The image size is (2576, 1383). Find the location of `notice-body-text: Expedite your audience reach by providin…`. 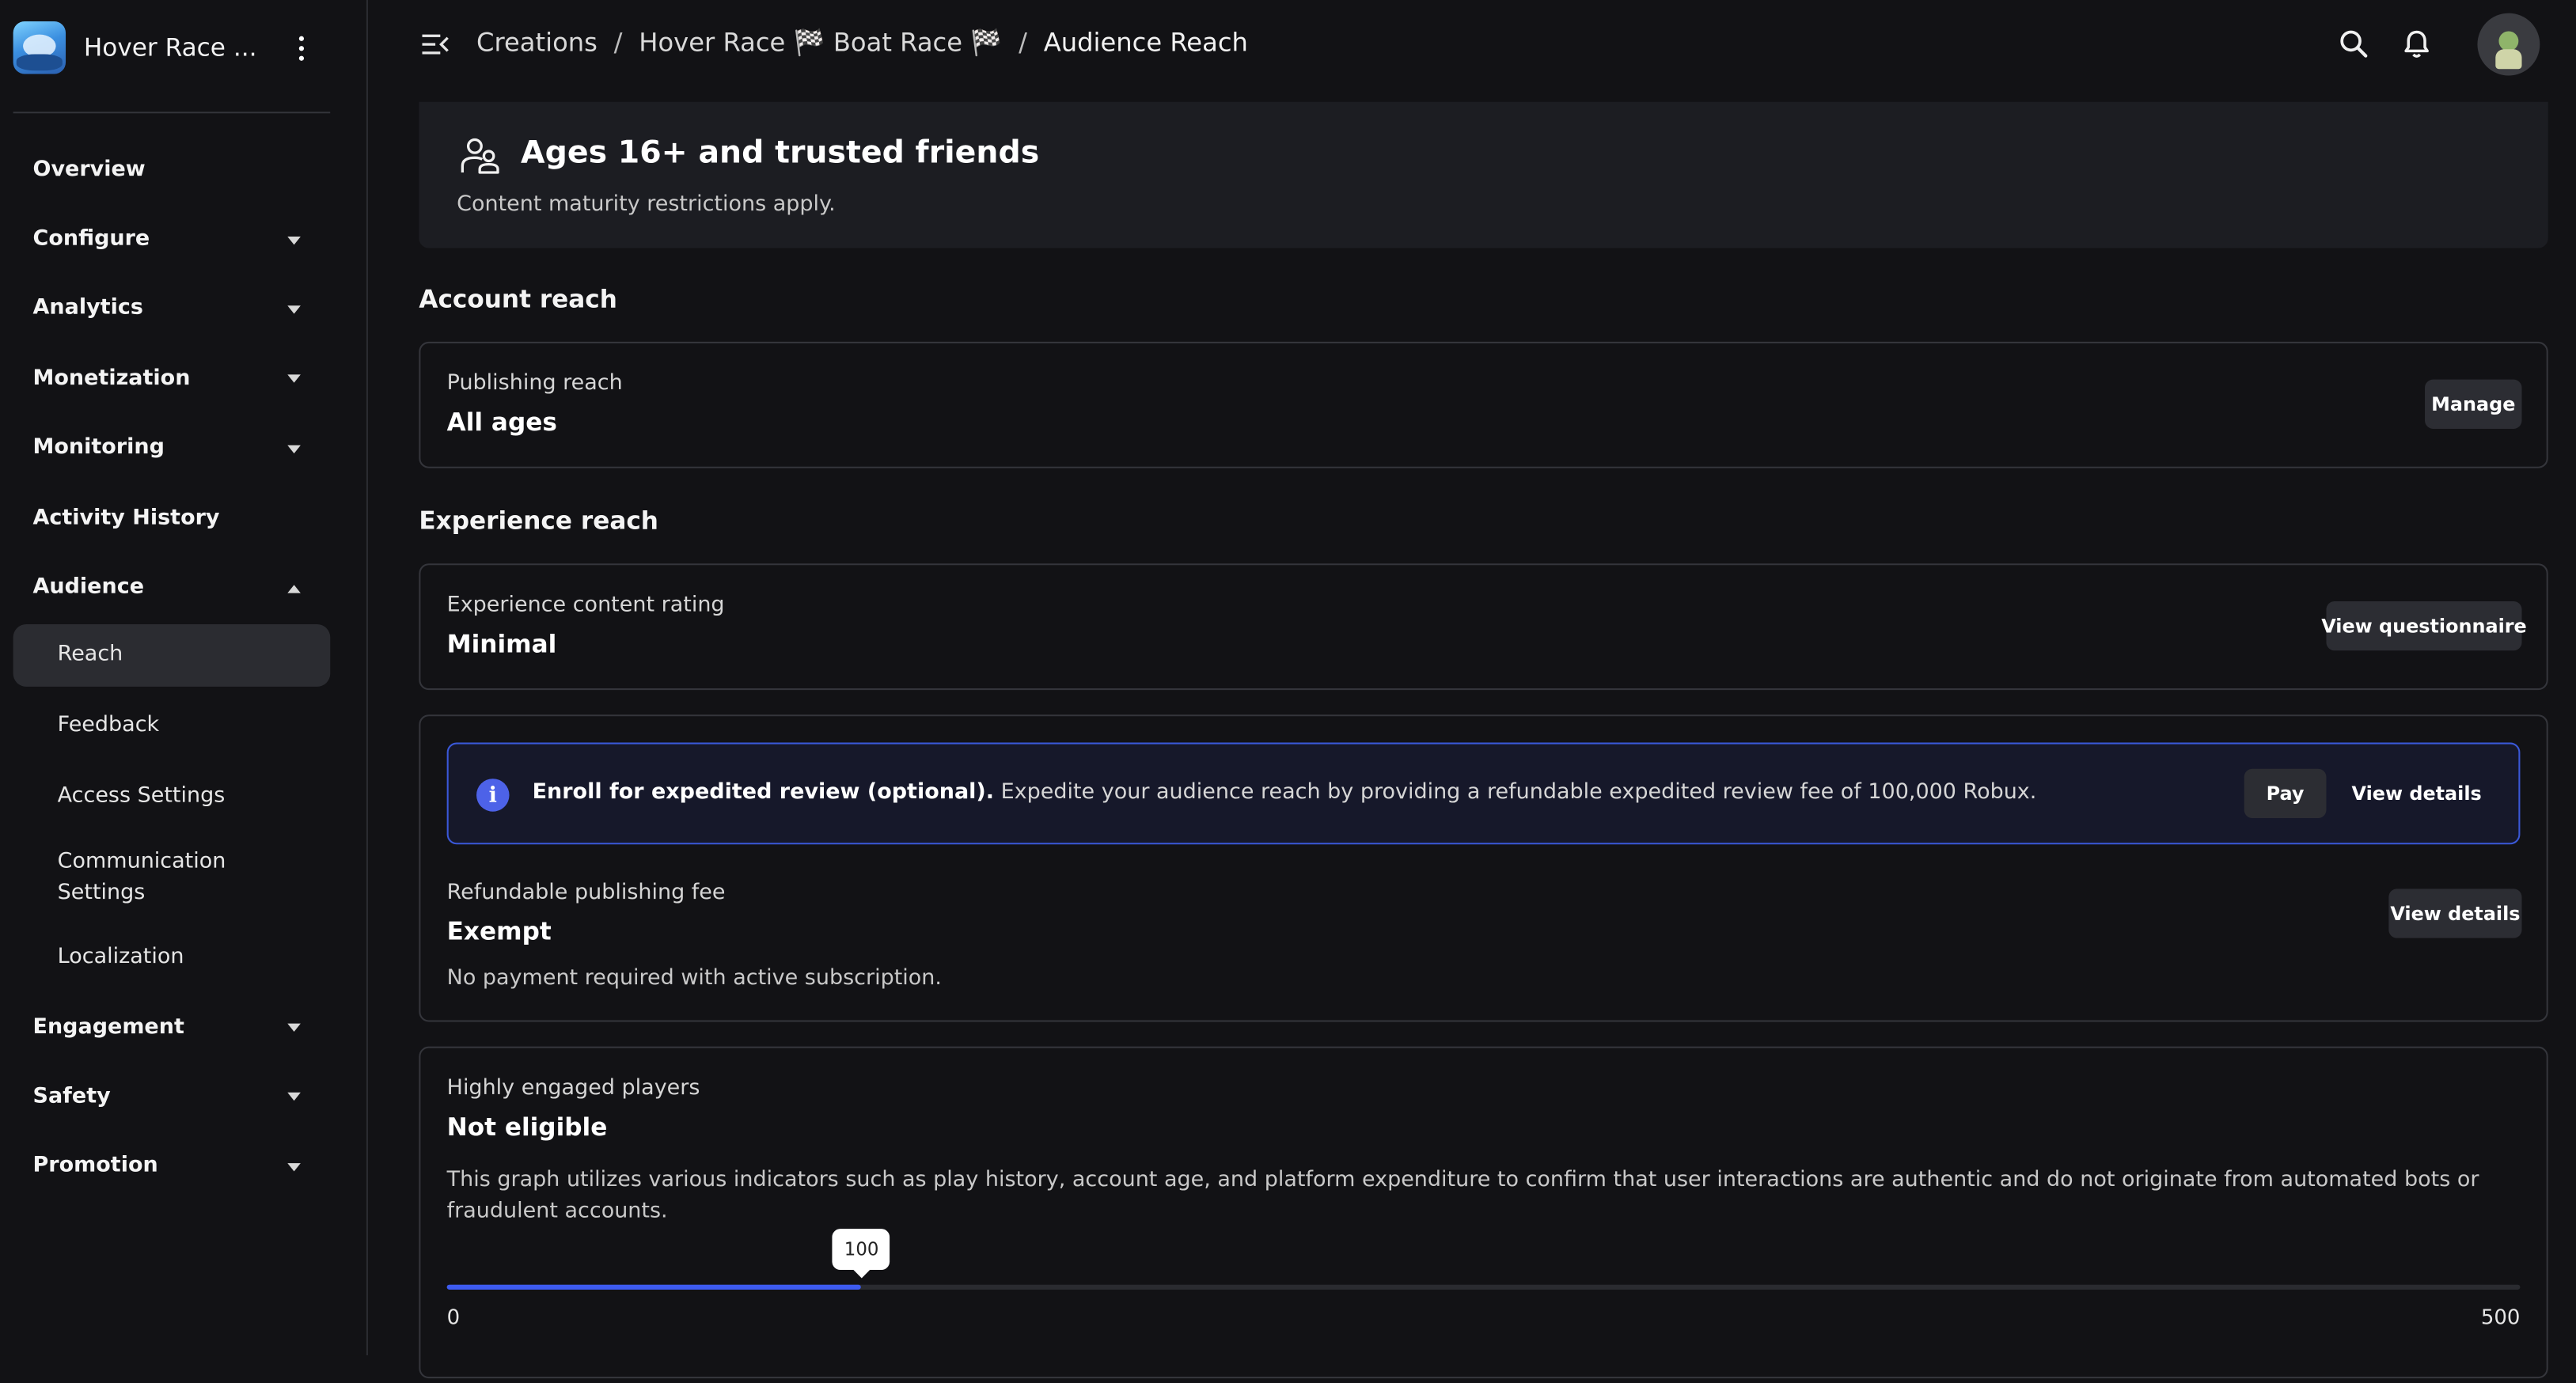

notice-body-text: Expedite your audience reach by providin… is located at coordinates (1515, 792).